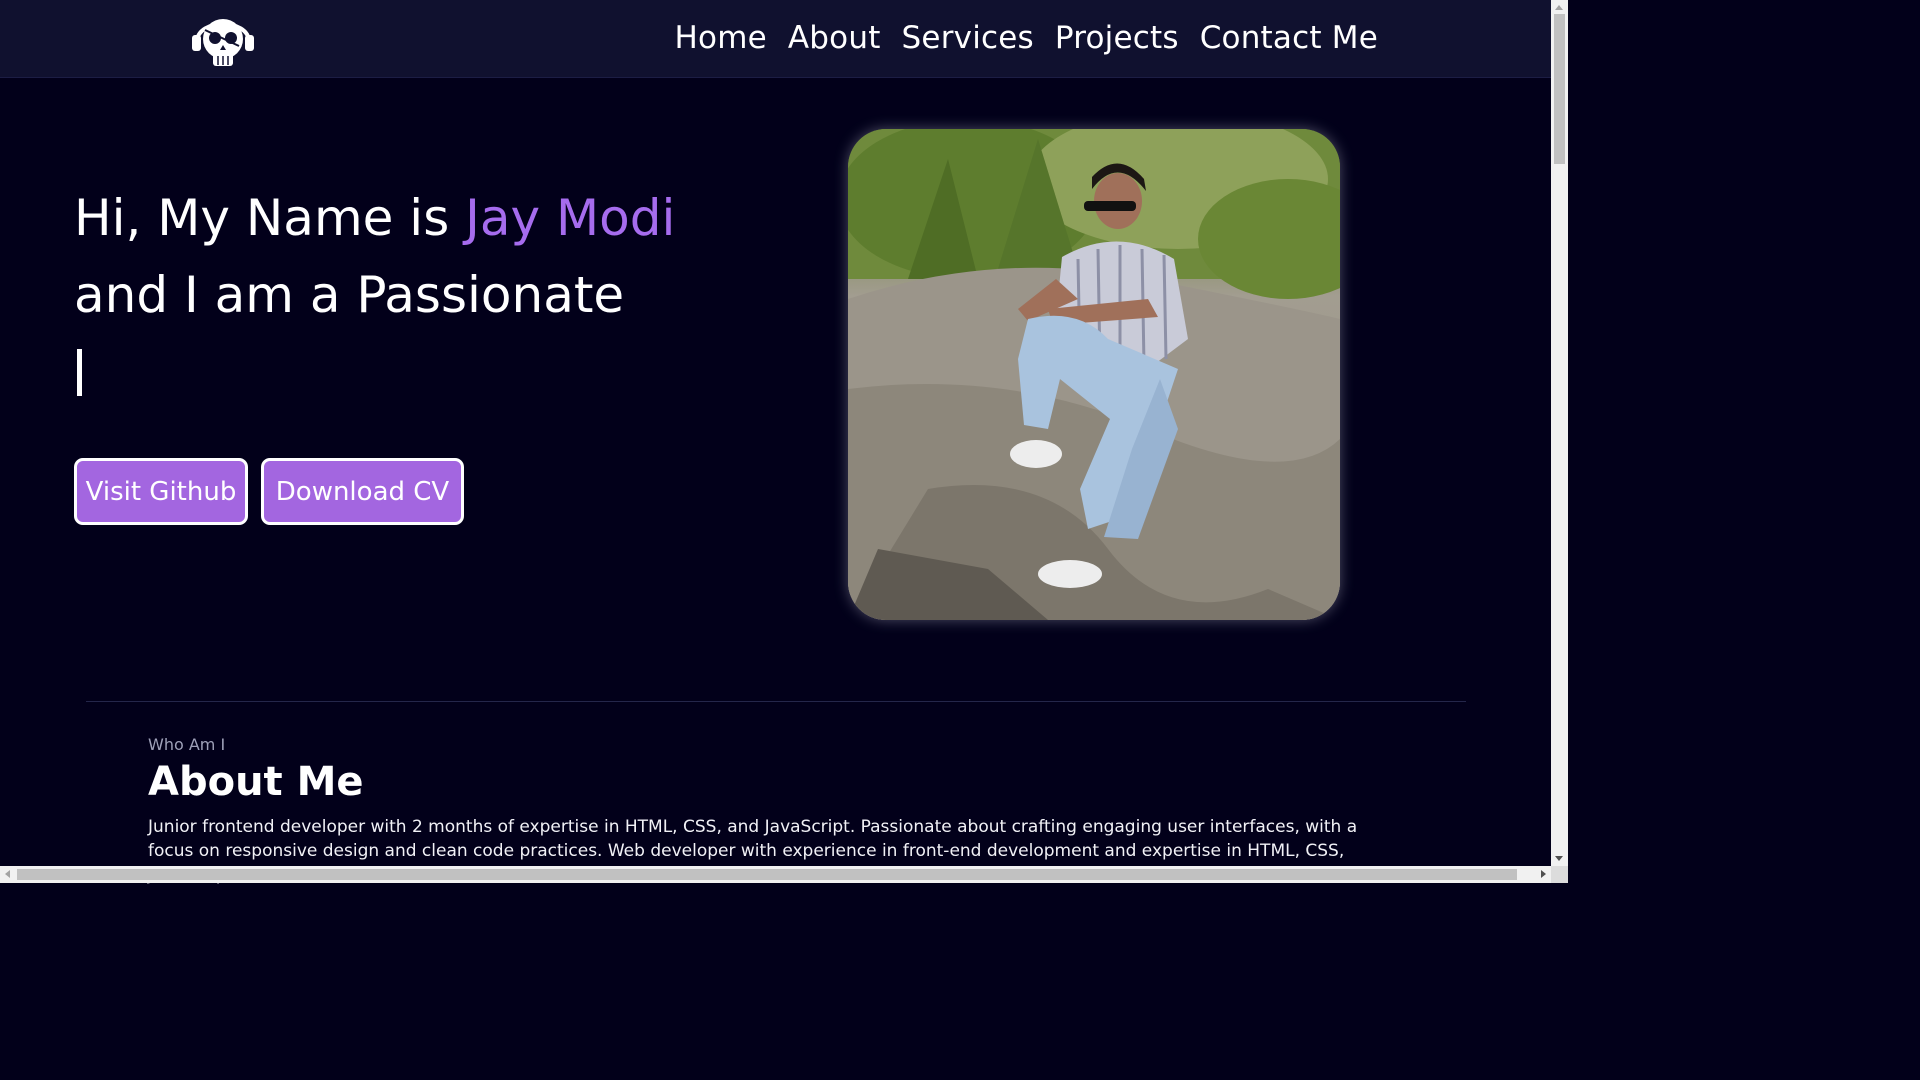  What do you see at coordinates (362, 491) in the screenshot?
I see `download-cv-button: Download CV` at bounding box center [362, 491].